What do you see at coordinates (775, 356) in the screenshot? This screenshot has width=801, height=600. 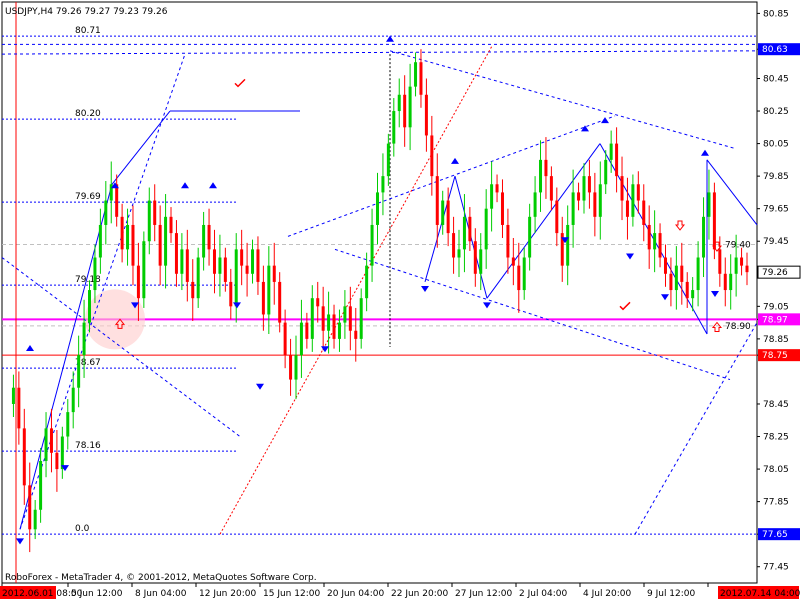 I see `price-marker-label-3: 78.75` at bounding box center [775, 356].